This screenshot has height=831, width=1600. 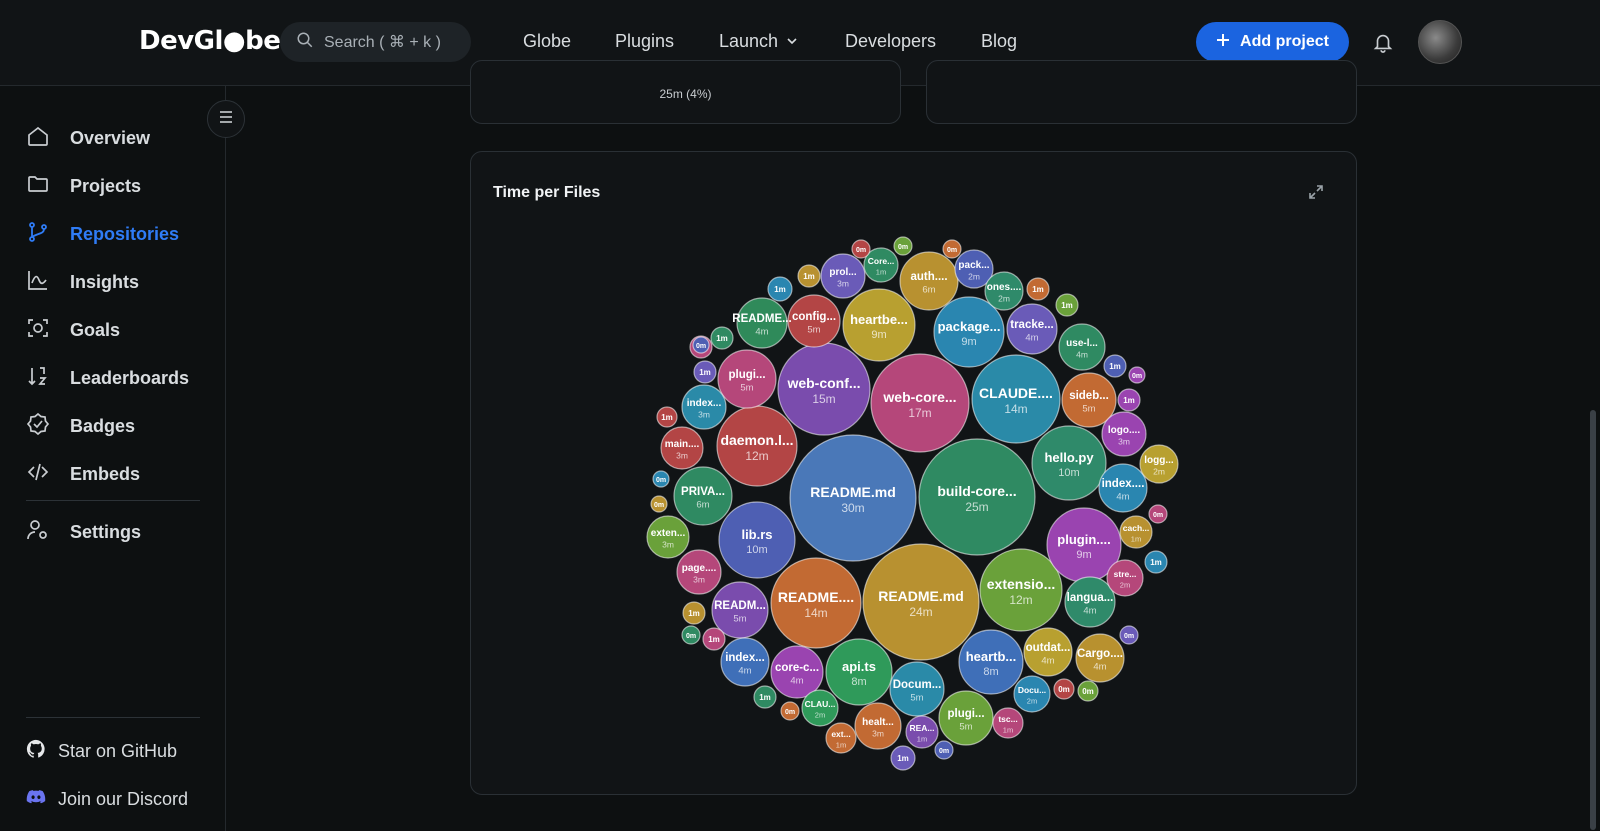 What do you see at coordinates (103, 426) in the screenshot?
I see `sidebar-item-label: Badges` at bounding box center [103, 426].